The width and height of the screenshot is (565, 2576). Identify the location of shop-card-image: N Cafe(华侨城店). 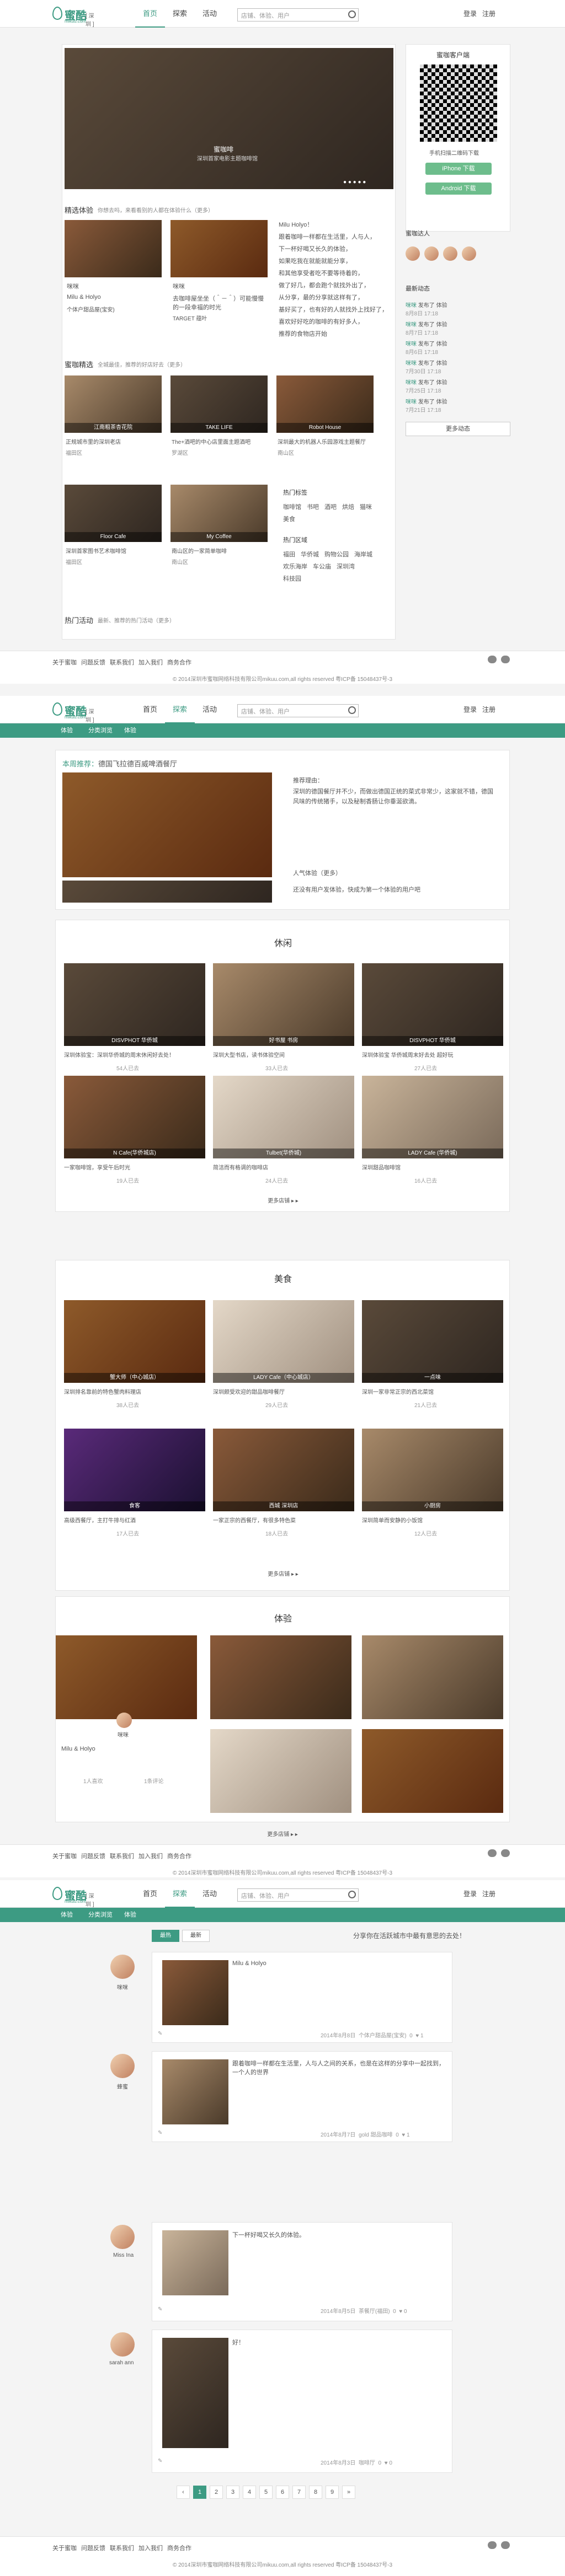
(134, 1117).